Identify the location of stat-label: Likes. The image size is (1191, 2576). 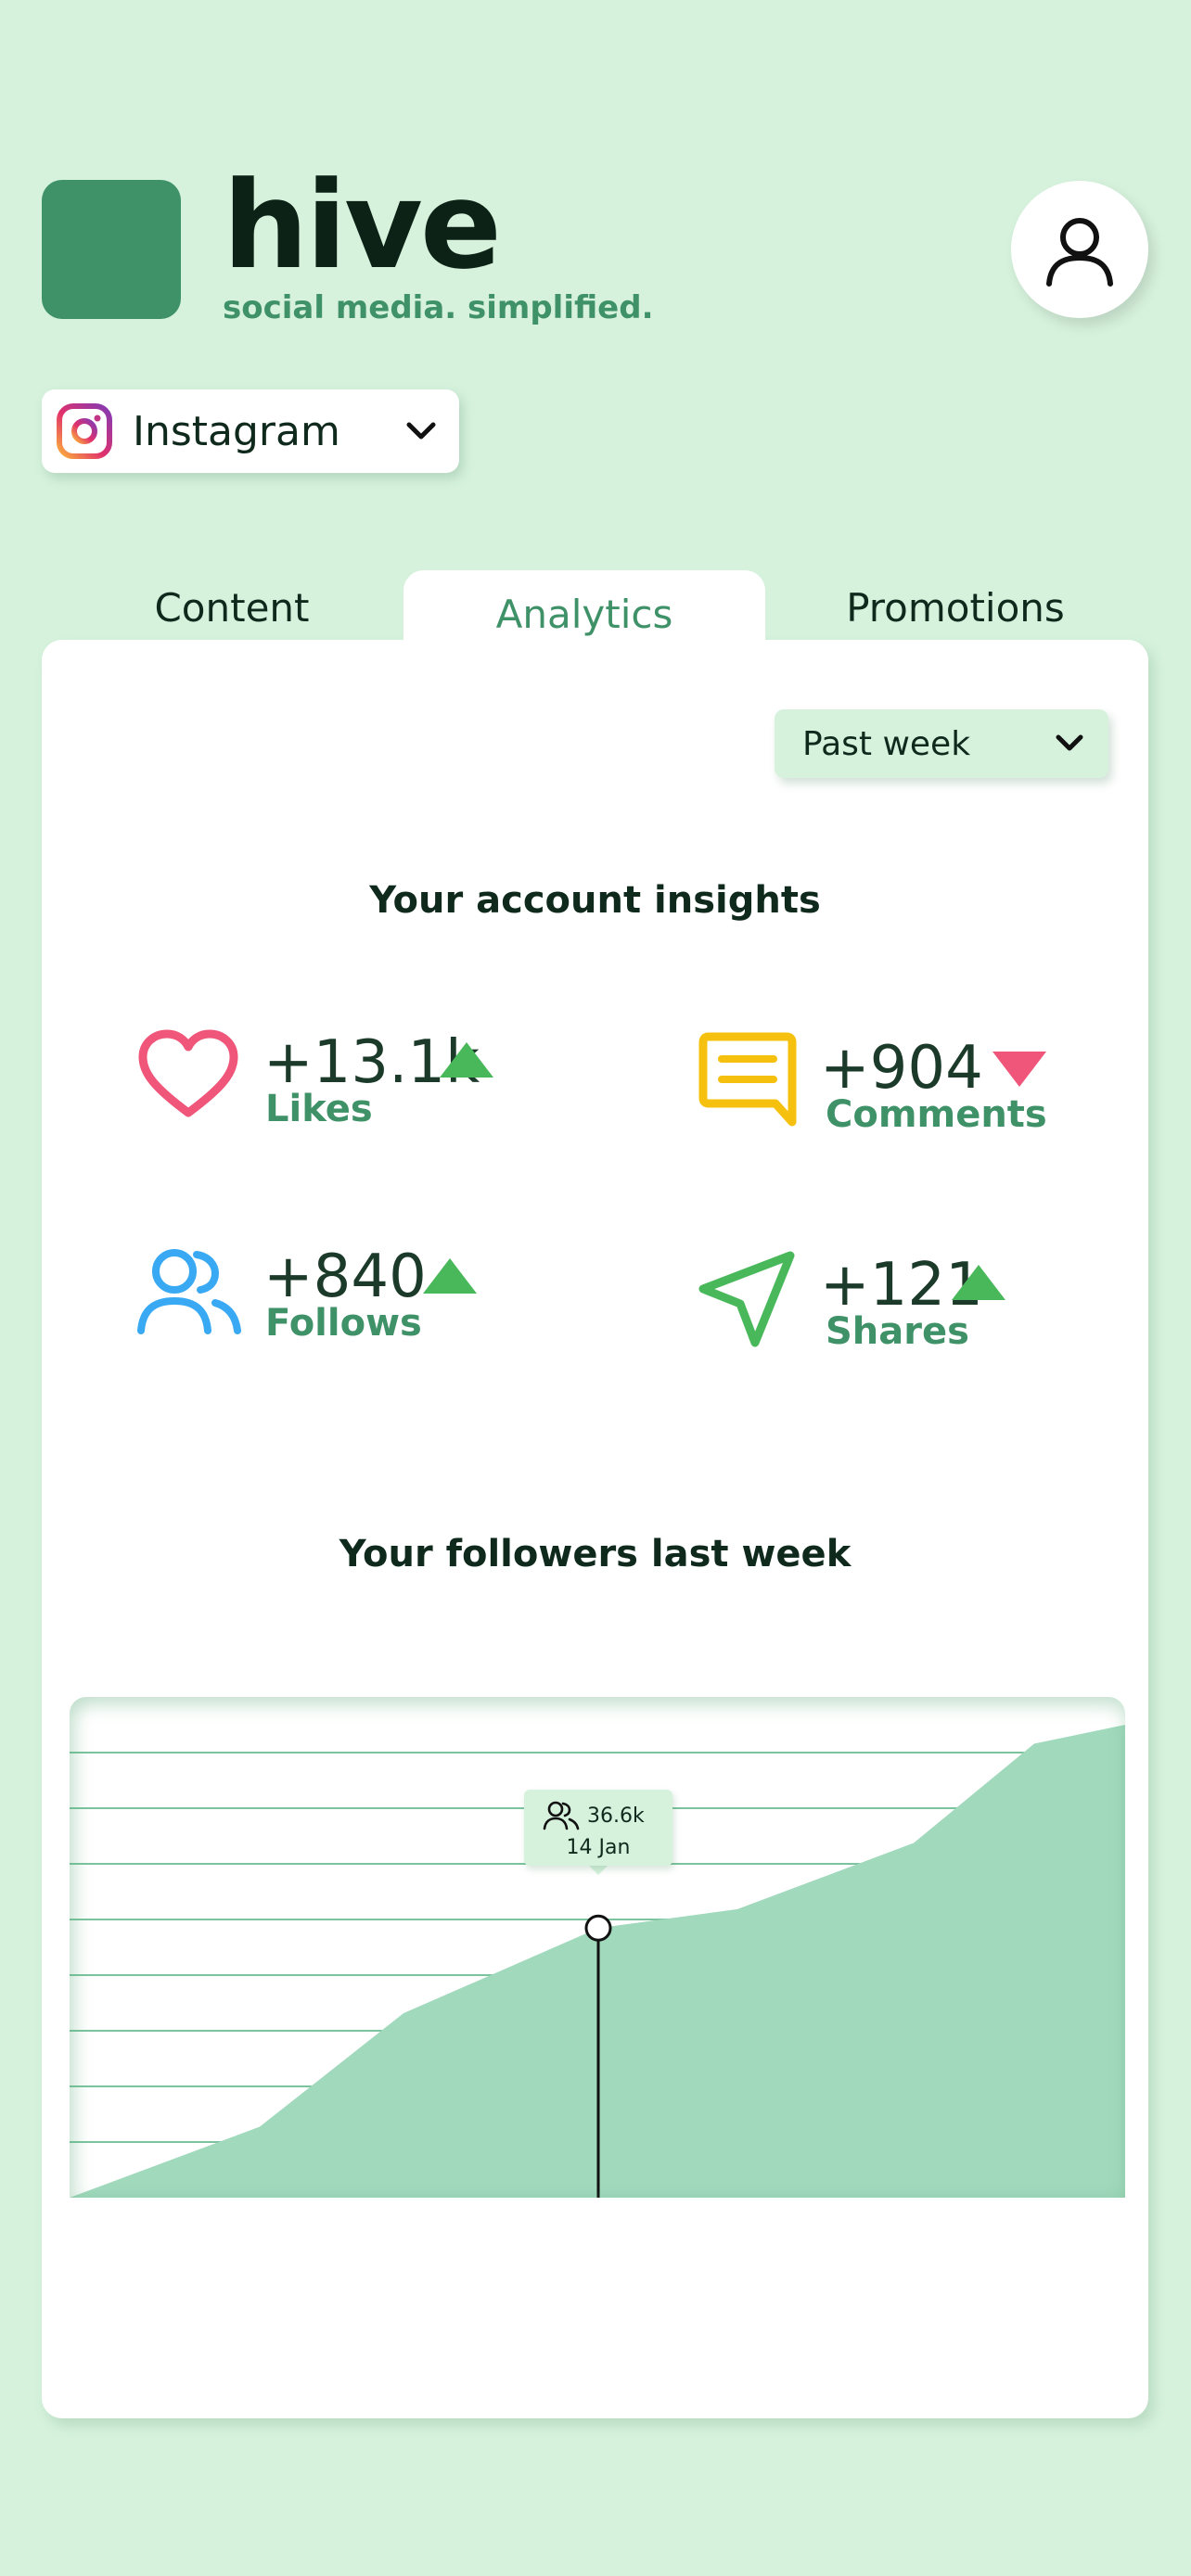
(319, 1109).